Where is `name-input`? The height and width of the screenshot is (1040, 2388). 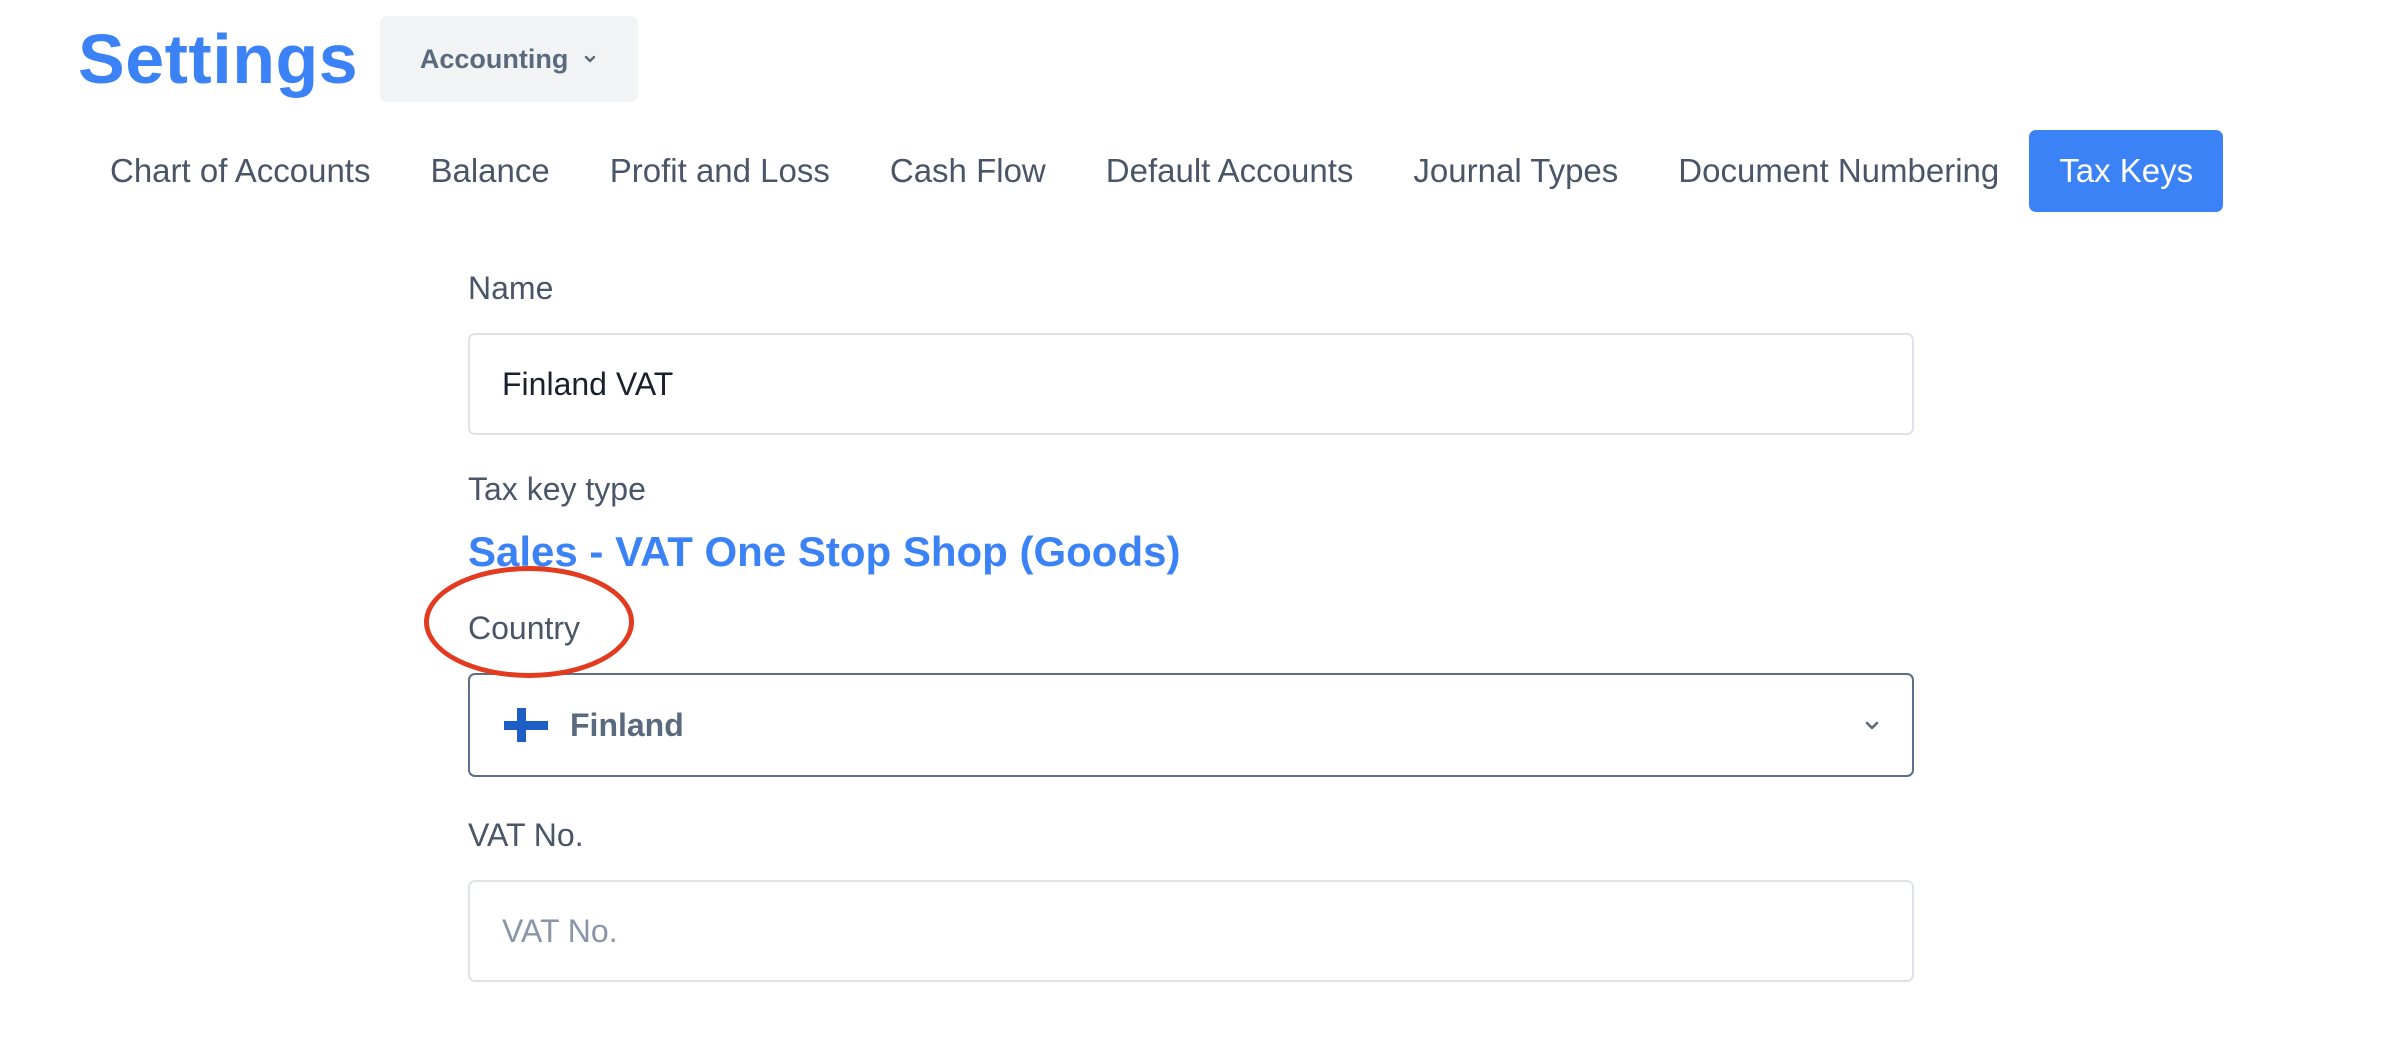 name-input is located at coordinates (1191, 384).